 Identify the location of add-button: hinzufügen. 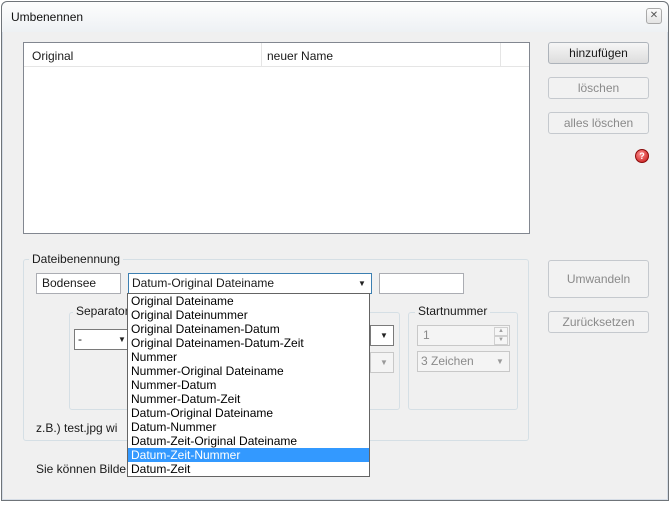
(598, 53).